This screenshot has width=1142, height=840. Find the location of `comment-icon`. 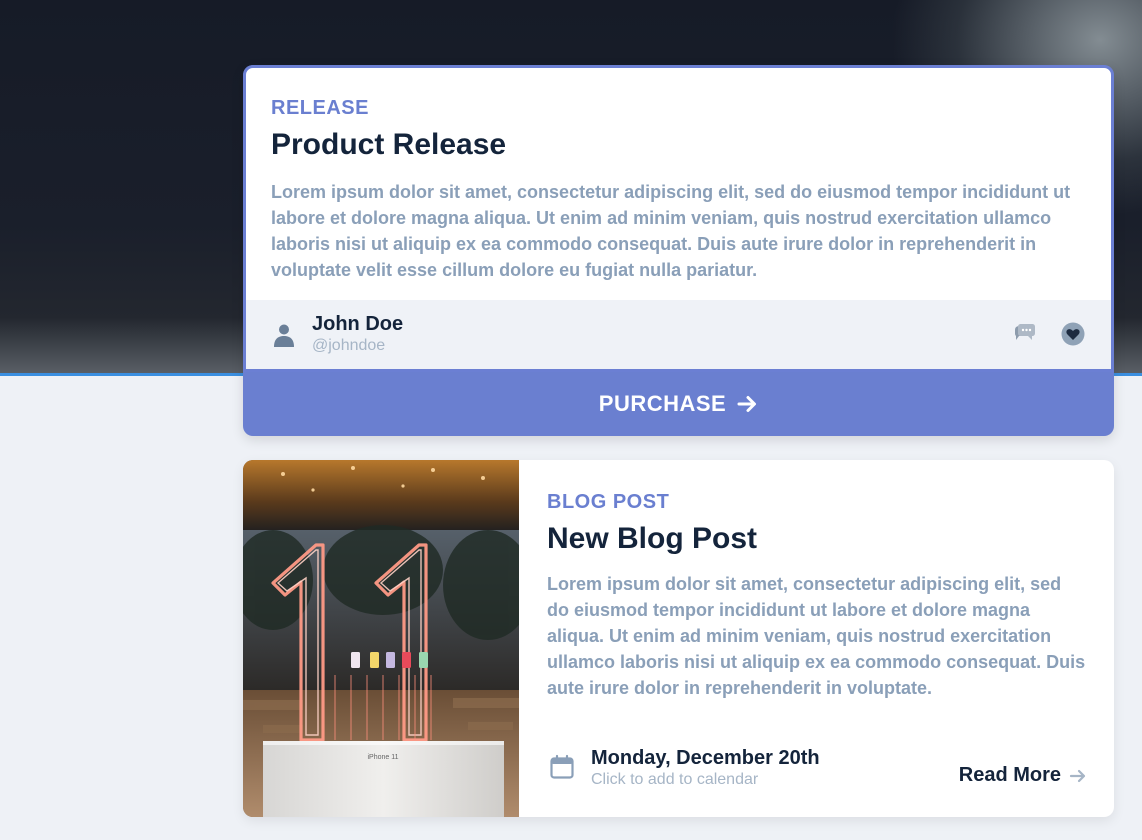

comment-icon is located at coordinates (1025, 334).